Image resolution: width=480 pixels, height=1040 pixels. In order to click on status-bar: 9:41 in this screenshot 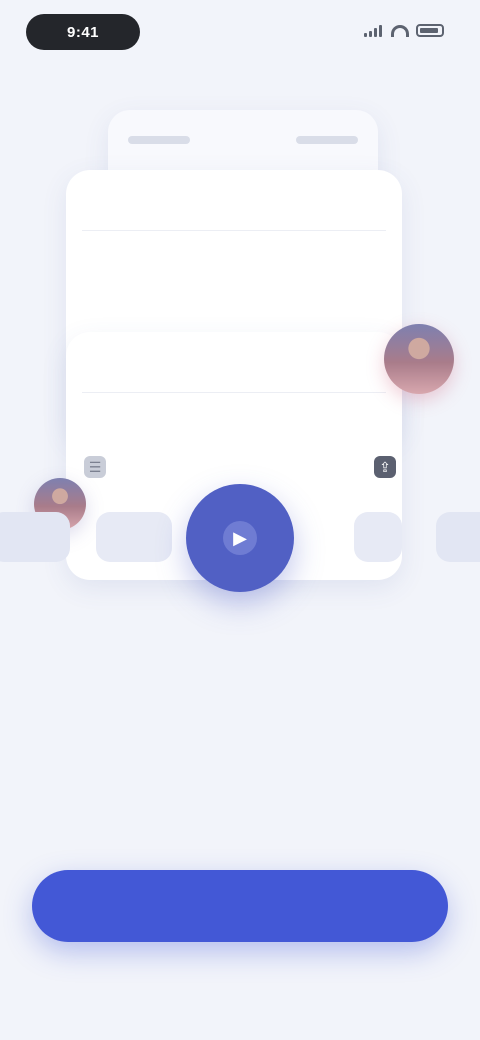, I will do `click(240, 32)`.